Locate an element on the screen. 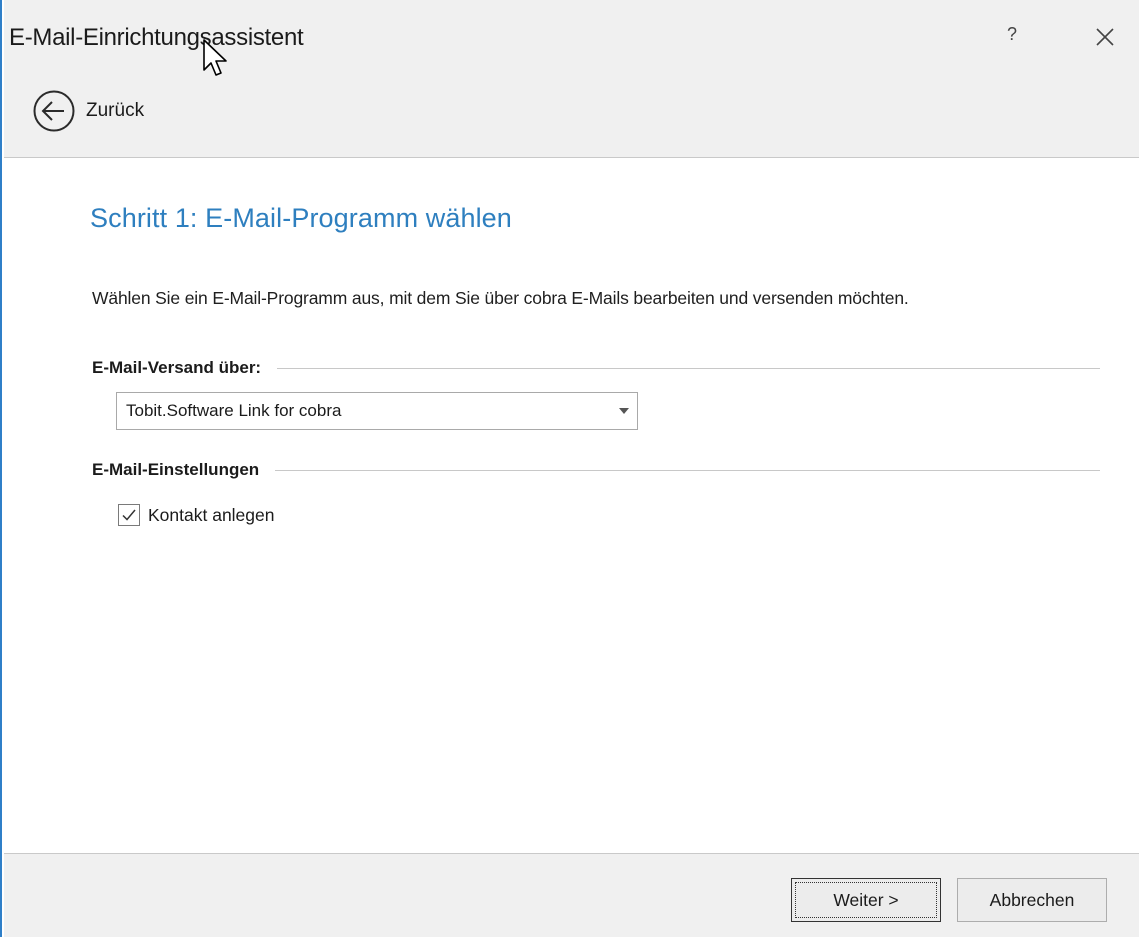 The image size is (1139, 937). create-contact-checkbox is located at coordinates (129, 515).